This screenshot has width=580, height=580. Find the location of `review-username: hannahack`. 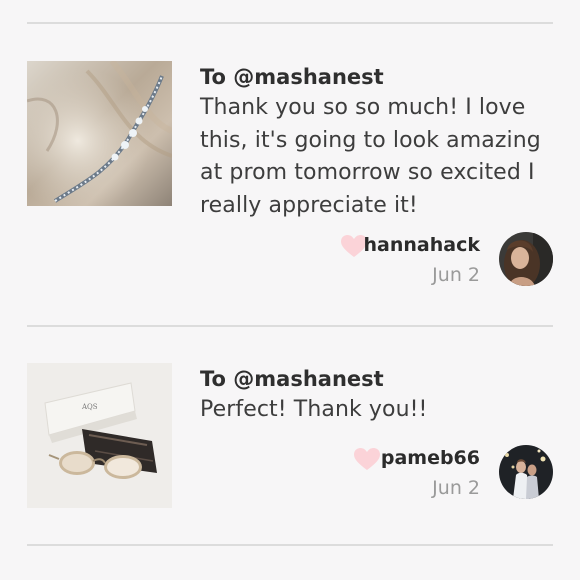

review-username: hannahack is located at coordinates (422, 245).